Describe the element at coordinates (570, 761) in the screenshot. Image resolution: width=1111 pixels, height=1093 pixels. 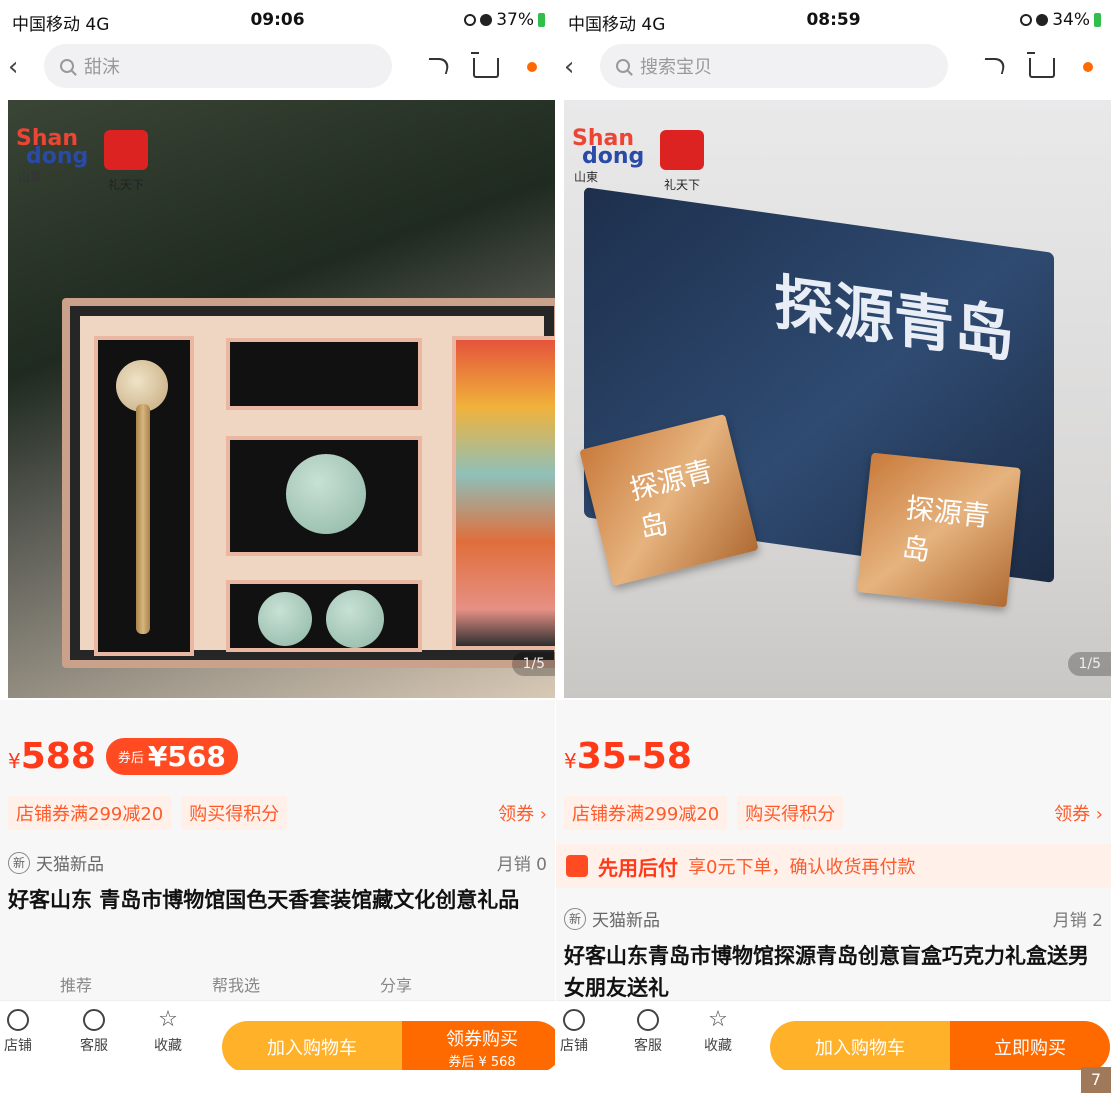
I see `currency-symbol: ¥` at that location.